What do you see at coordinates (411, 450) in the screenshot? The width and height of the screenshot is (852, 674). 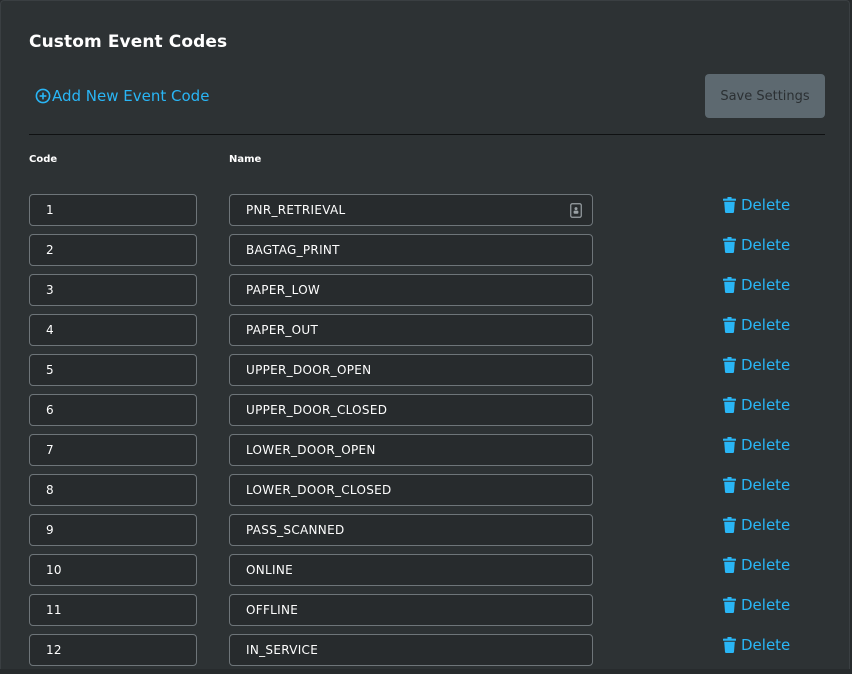 I see `name-input: LOWER_DOOR_OPEN` at bounding box center [411, 450].